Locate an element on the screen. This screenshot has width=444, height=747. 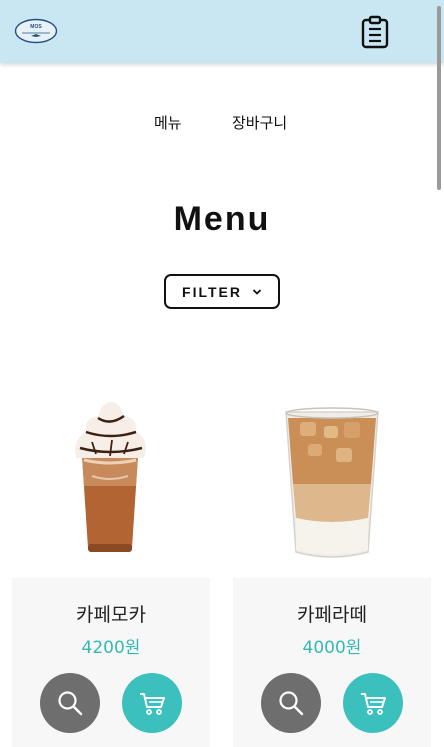
product-image-latte is located at coordinates (332, 481).